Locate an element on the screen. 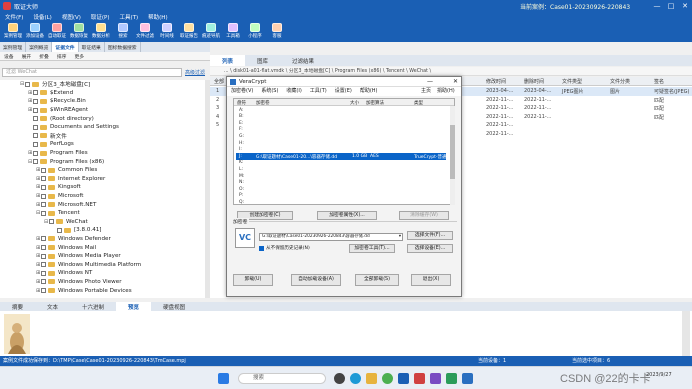 This screenshot has height=389, width=692. col-drive: 盘符 is located at coordinates (241, 103).